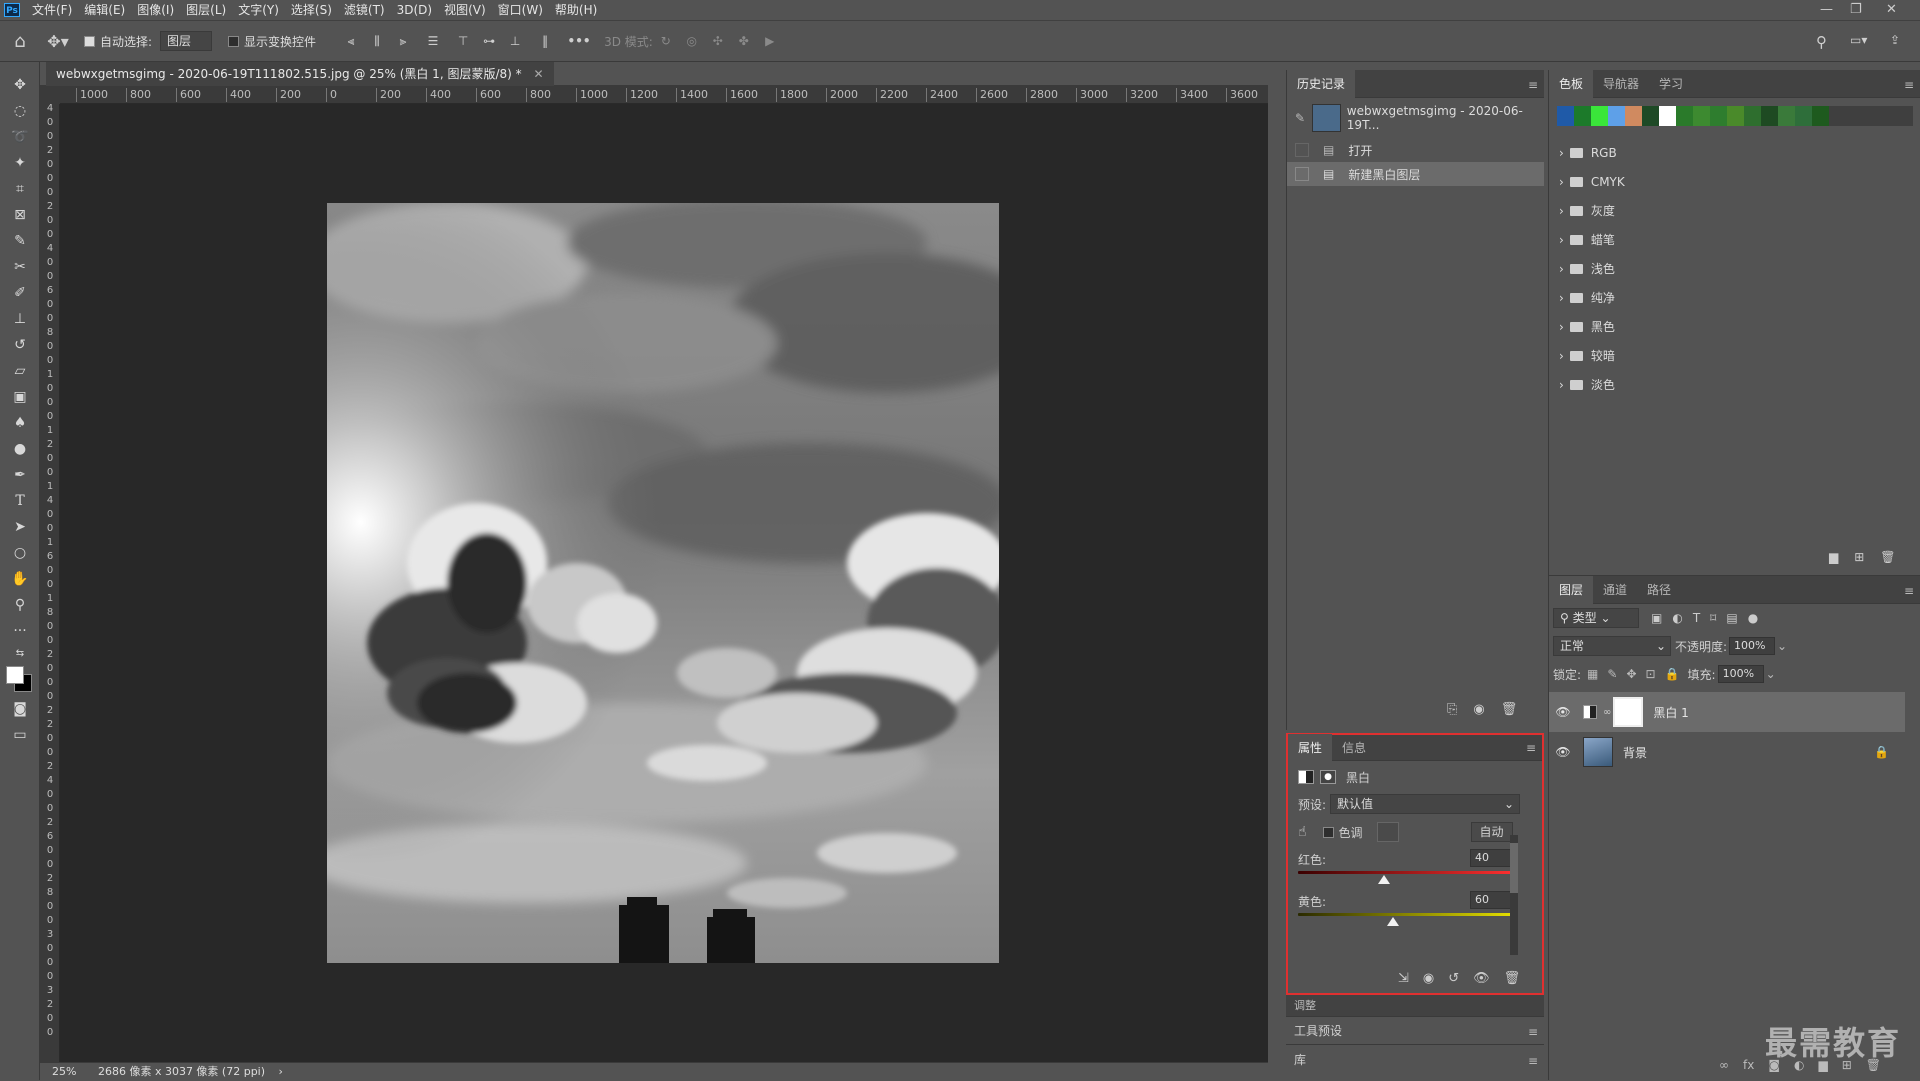 The image size is (1920, 1081). I want to click on new-group-icon: ▆, so click(1833, 557).